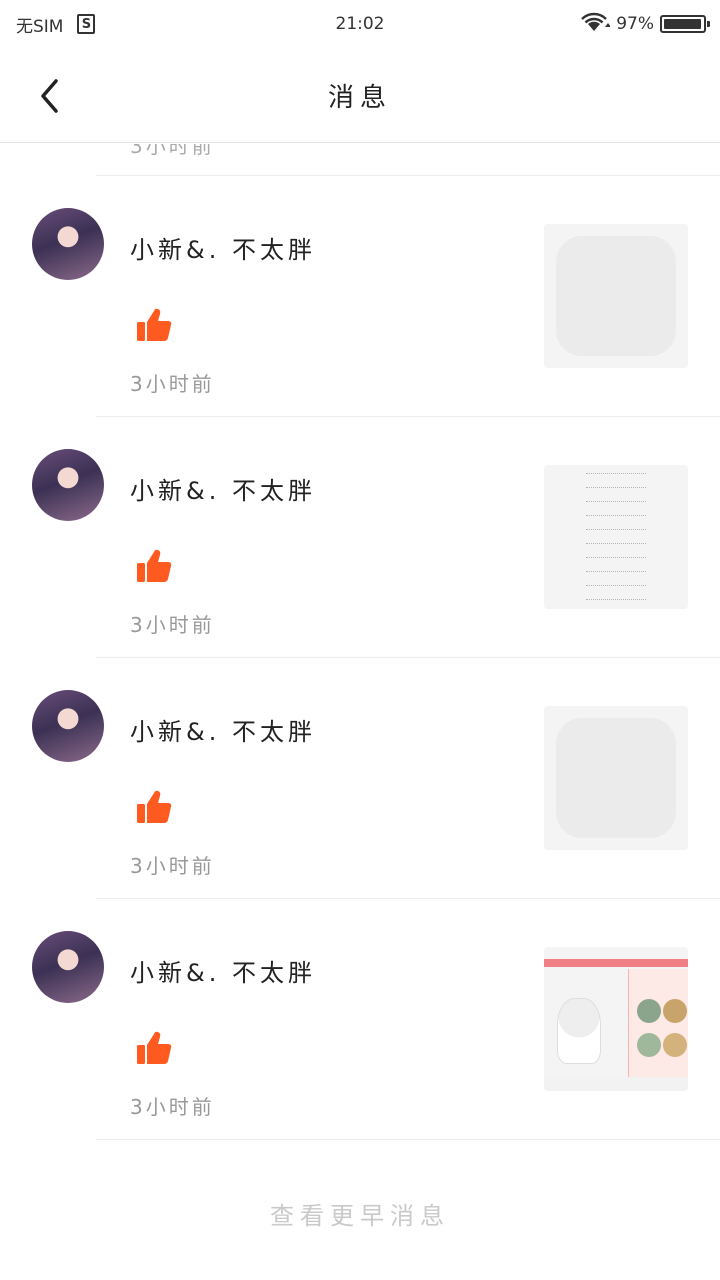 This screenshot has height=1280, width=720. I want to click on divider, so click(408, 1139).